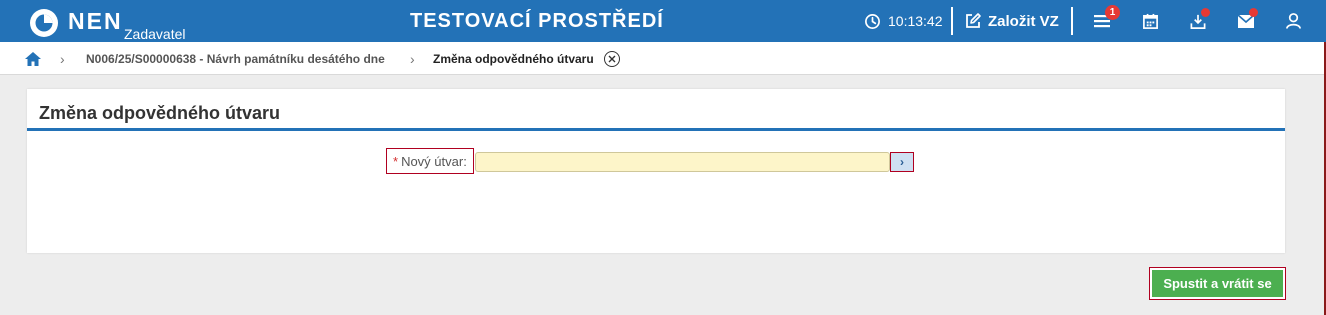 Image resolution: width=1326 pixels, height=315 pixels. Describe the element at coordinates (1205, 12) in the screenshot. I see `downloads-badge` at that location.